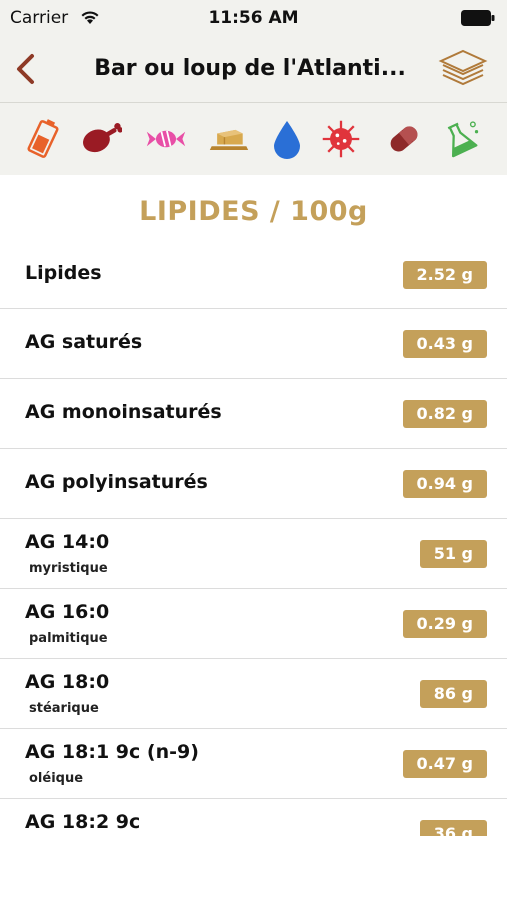  I want to click on water-drop-icon, so click(287, 139).